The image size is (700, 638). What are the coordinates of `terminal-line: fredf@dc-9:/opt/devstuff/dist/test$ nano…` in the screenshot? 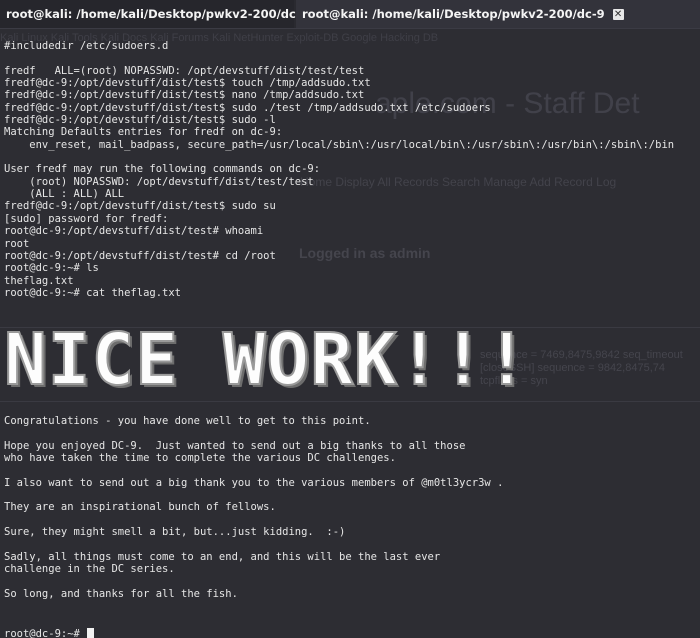 It's located at (184, 95).